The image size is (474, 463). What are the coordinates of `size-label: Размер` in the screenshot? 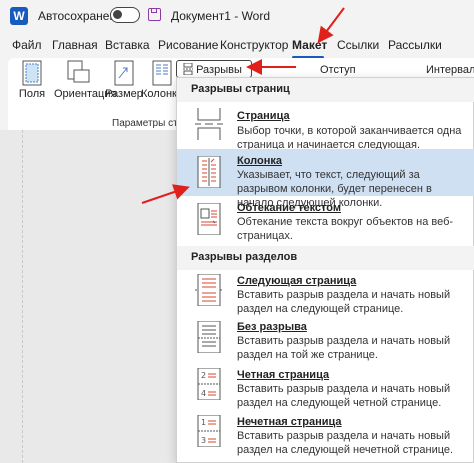 It's located at (124, 94).